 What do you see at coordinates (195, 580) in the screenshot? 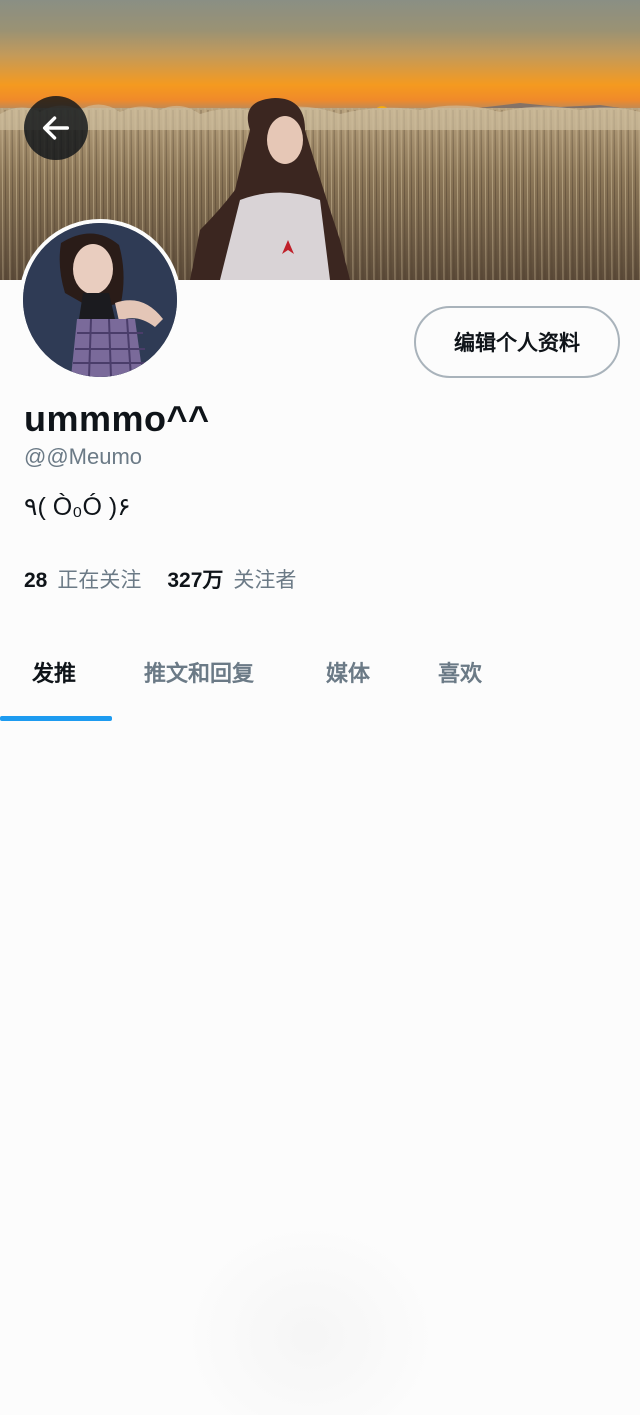
I see `followers-count: 327万` at bounding box center [195, 580].